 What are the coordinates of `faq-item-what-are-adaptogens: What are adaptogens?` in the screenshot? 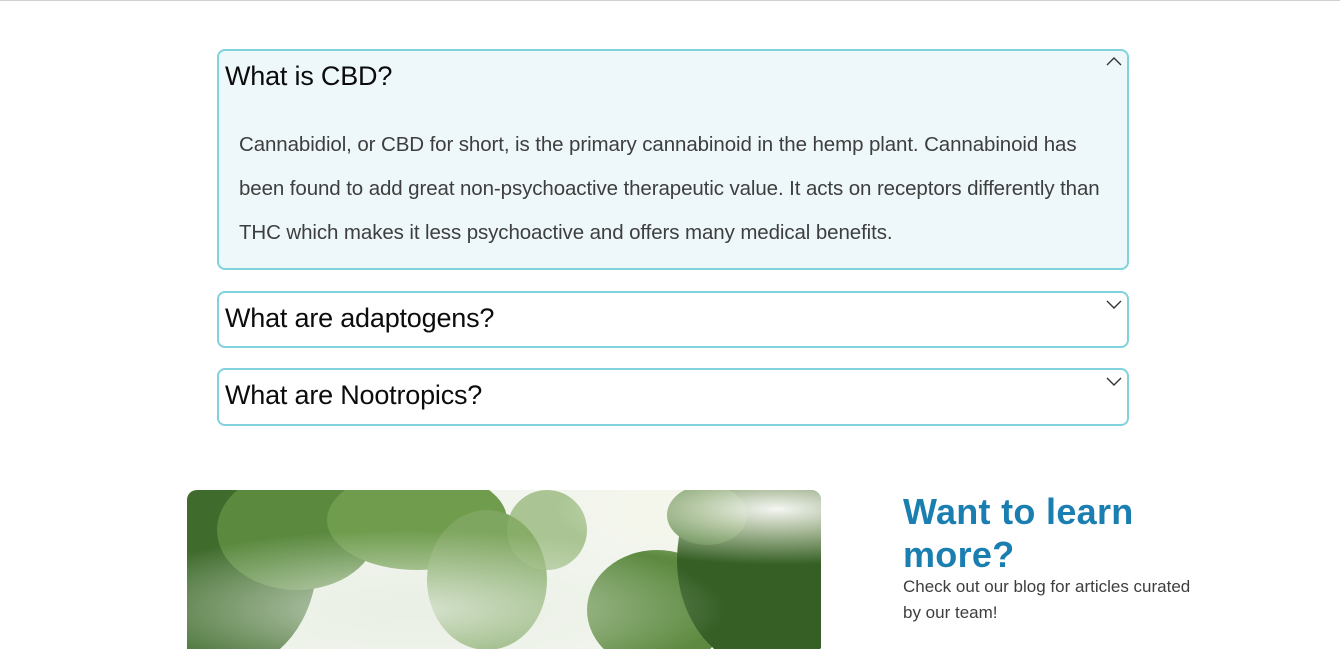 It's located at (673, 319).